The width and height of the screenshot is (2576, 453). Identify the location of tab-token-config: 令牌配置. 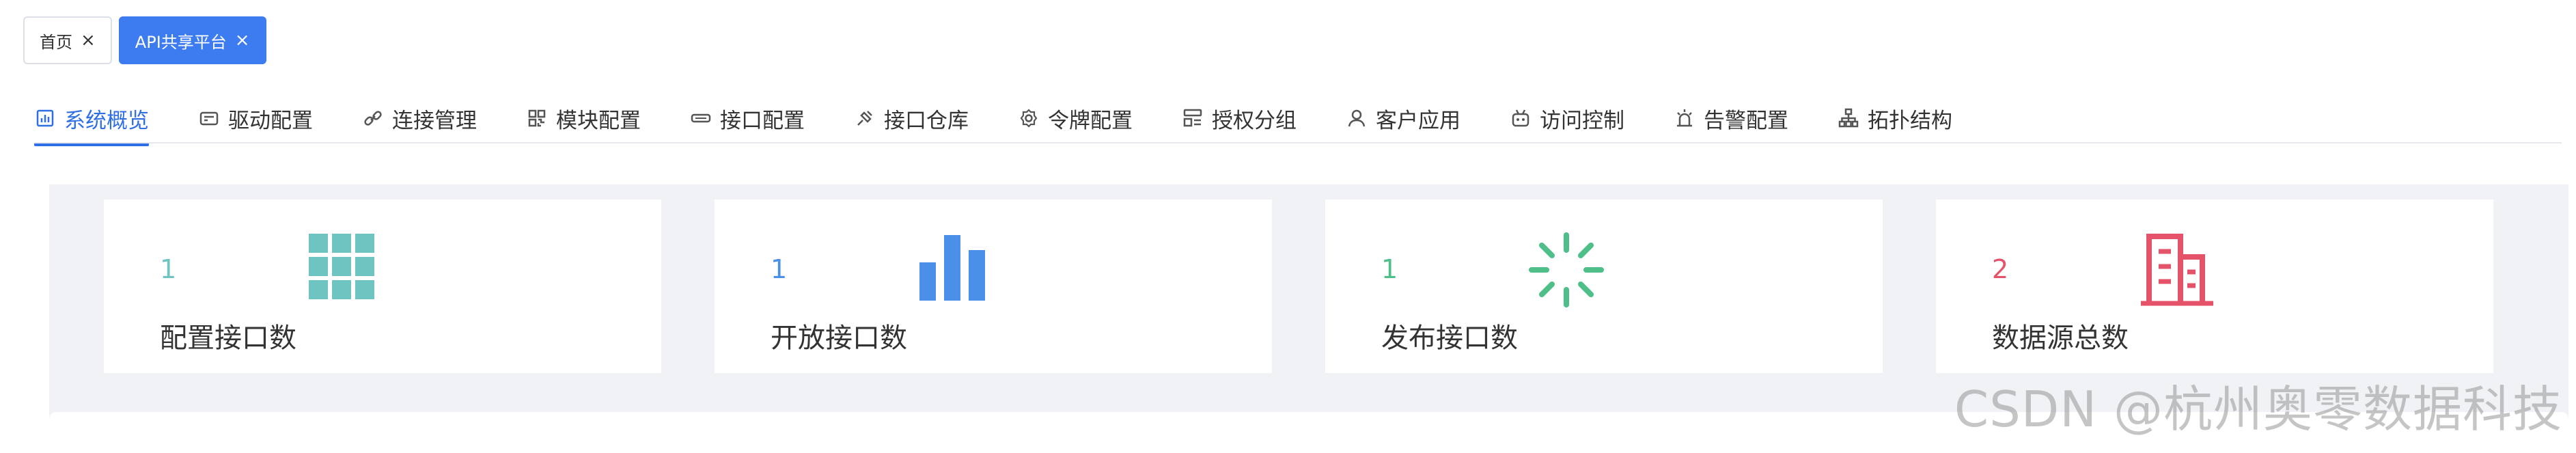
(1075, 118).